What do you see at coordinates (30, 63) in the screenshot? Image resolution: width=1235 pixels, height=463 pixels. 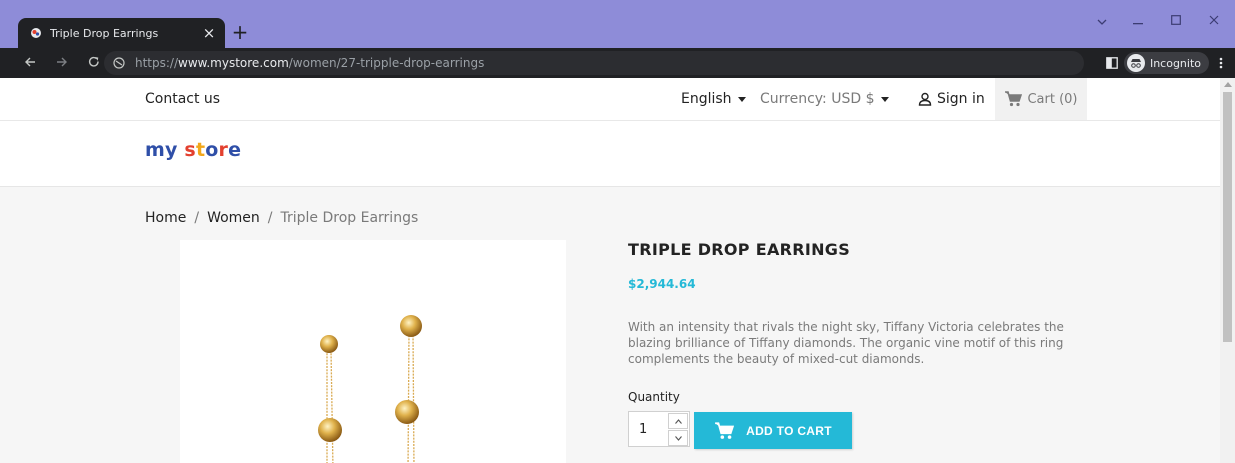 I see `back-icon` at bounding box center [30, 63].